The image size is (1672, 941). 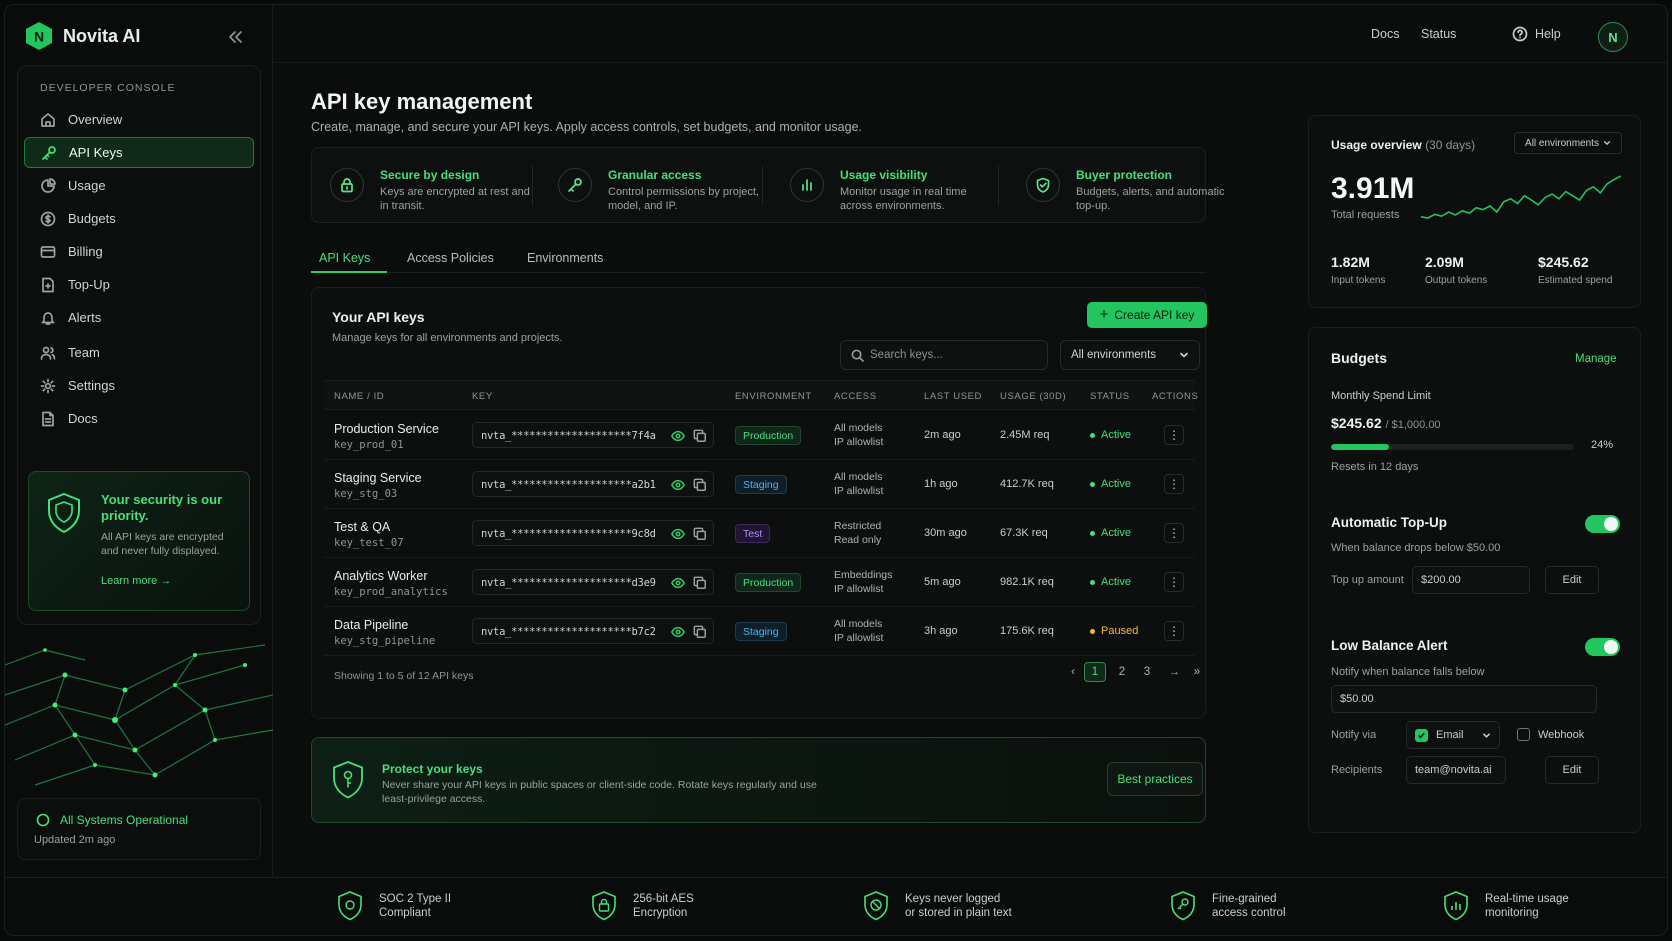 What do you see at coordinates (108, 88) in the screenshot?
I see `nav-heading: DEVELOPER CONSOLE` at bounding box center [108, 88].